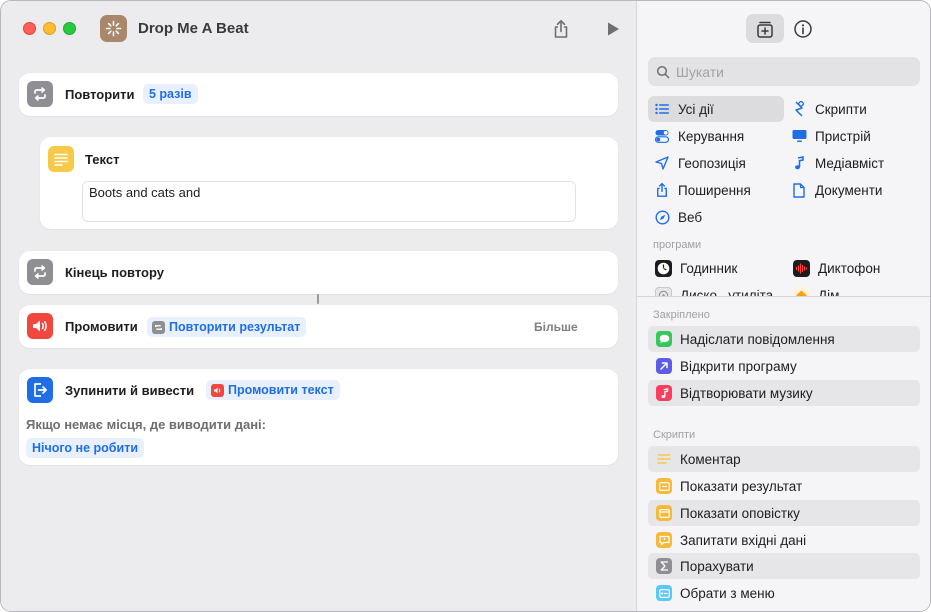 The width and height of the screenshot is (931, 612). I want to click on app-label: Диско...утиліта, so click(727, 292).